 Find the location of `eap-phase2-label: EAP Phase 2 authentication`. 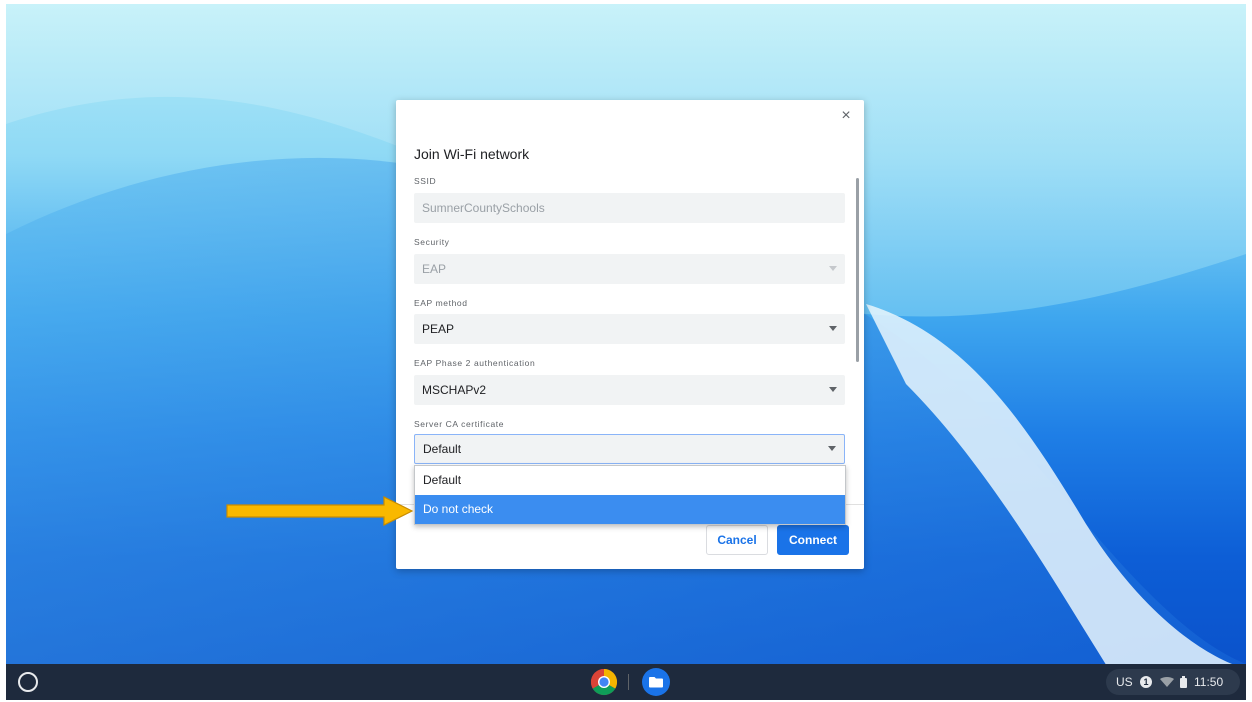

eap-phase2-label: EAP Phase 2 authentication is located at coordinates (475, 363).